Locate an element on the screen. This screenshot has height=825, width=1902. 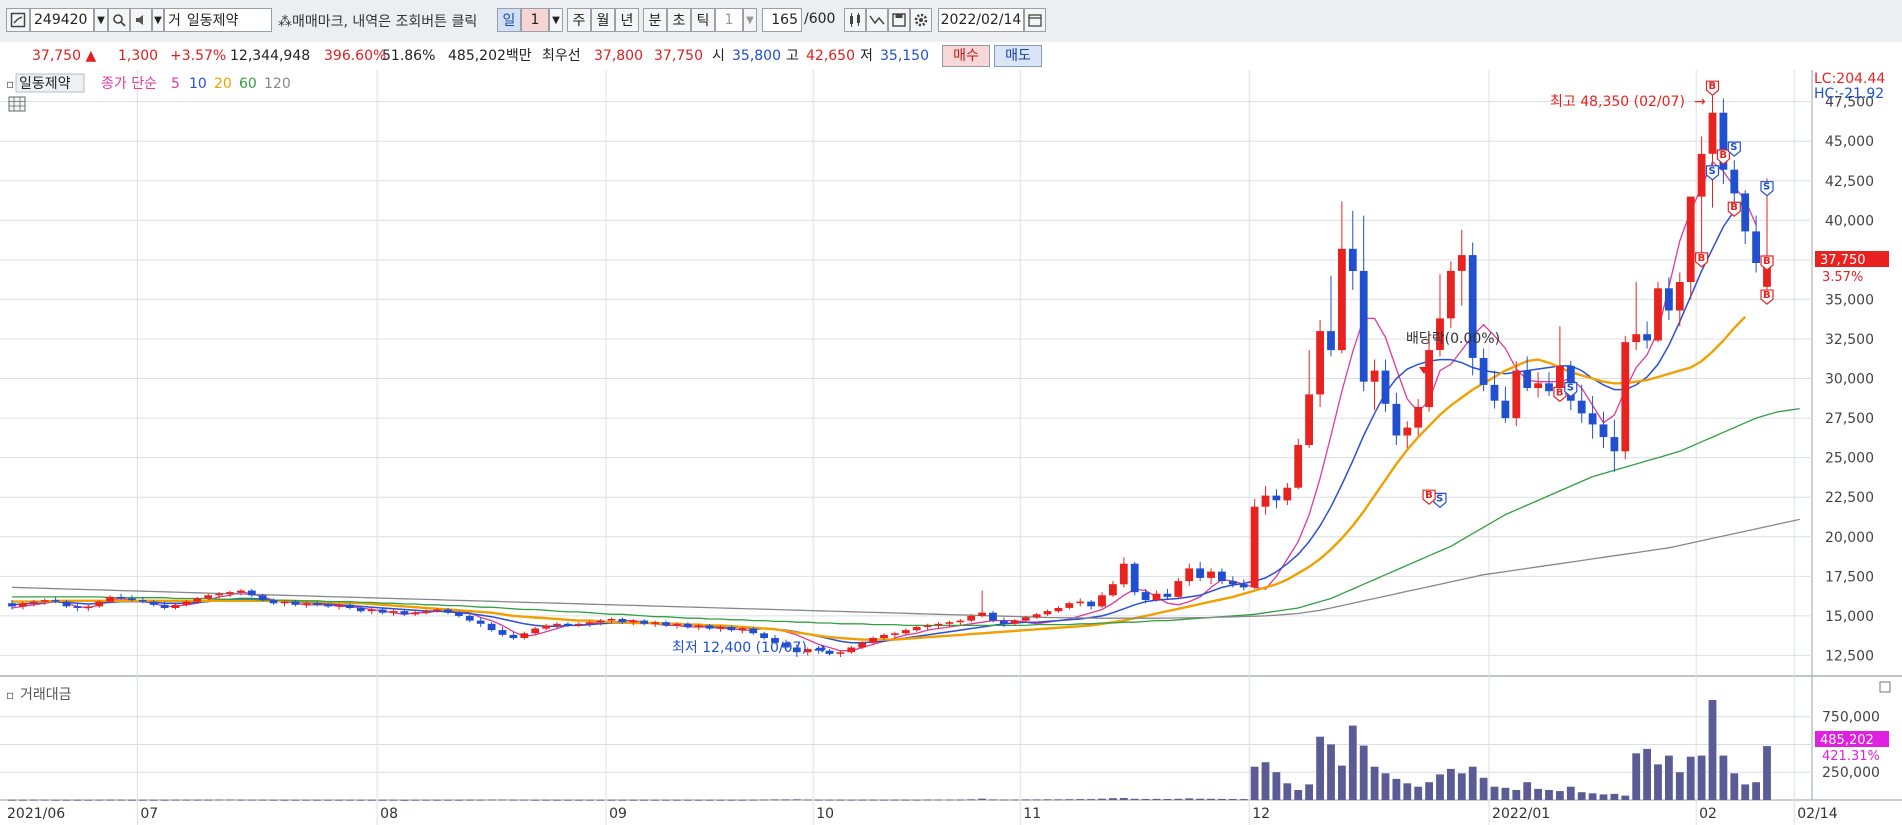
tab-minute: 분 is located at coordinates (655, 20).